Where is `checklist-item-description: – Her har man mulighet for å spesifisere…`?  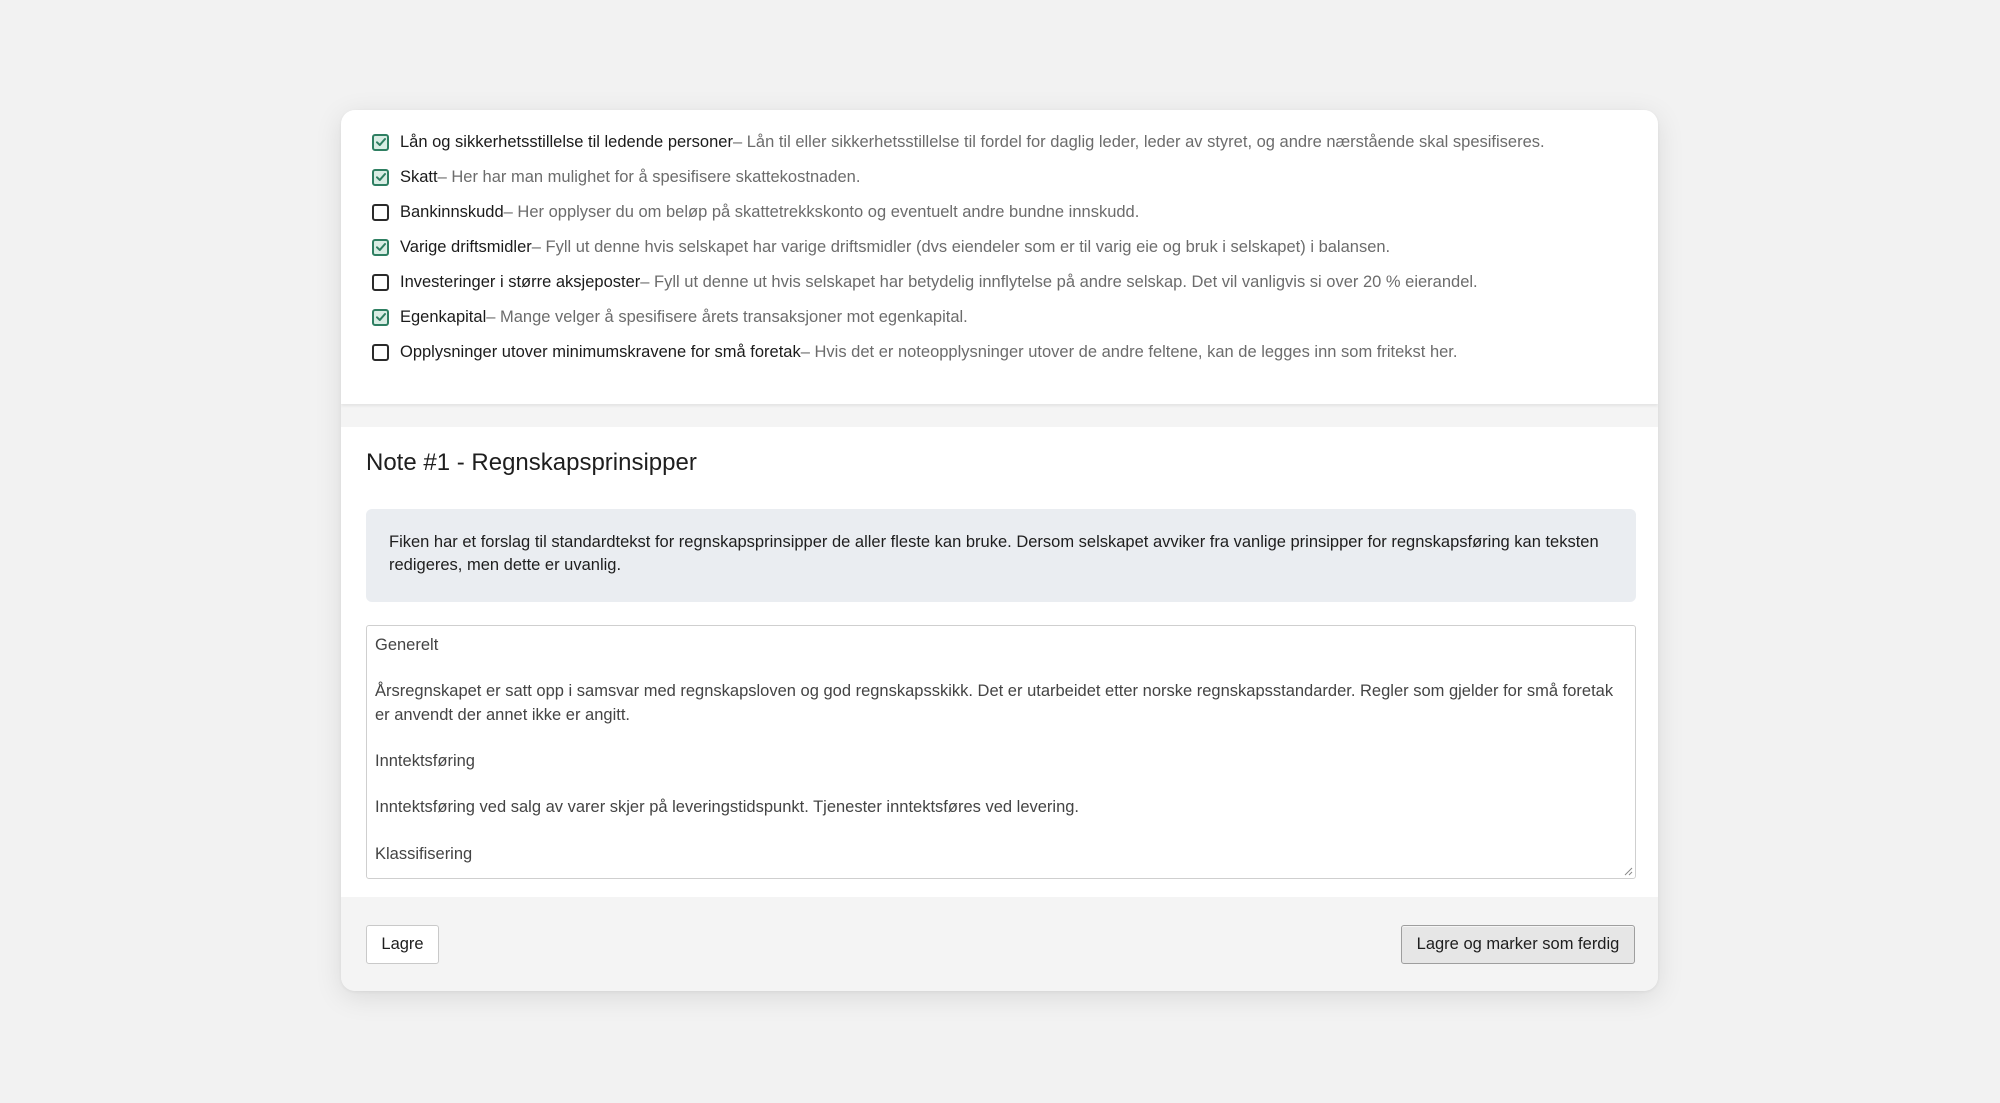
checklist-item-description: – Her har man mulighet for å spesifisere… is located at coordinates (649, 176).